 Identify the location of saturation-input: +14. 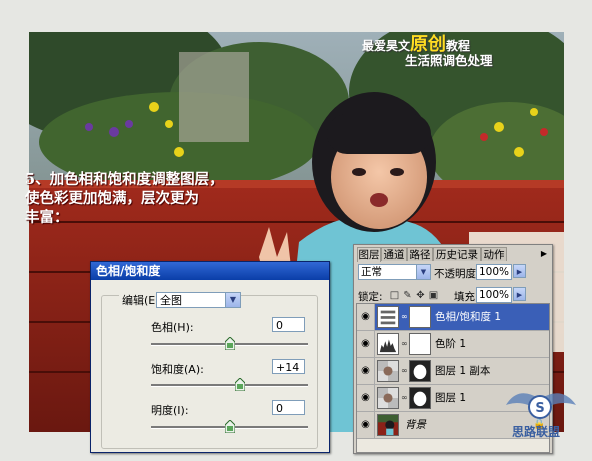
(288, 366).